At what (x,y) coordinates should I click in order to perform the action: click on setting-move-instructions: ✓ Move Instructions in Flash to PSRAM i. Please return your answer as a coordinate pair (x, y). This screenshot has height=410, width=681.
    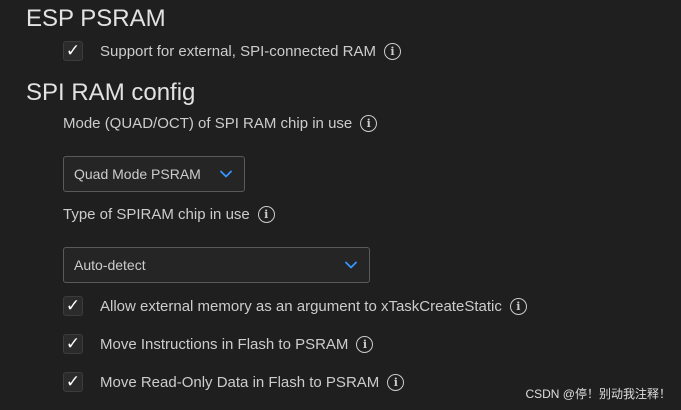
    Looking at the image, I should click on (218, 344).